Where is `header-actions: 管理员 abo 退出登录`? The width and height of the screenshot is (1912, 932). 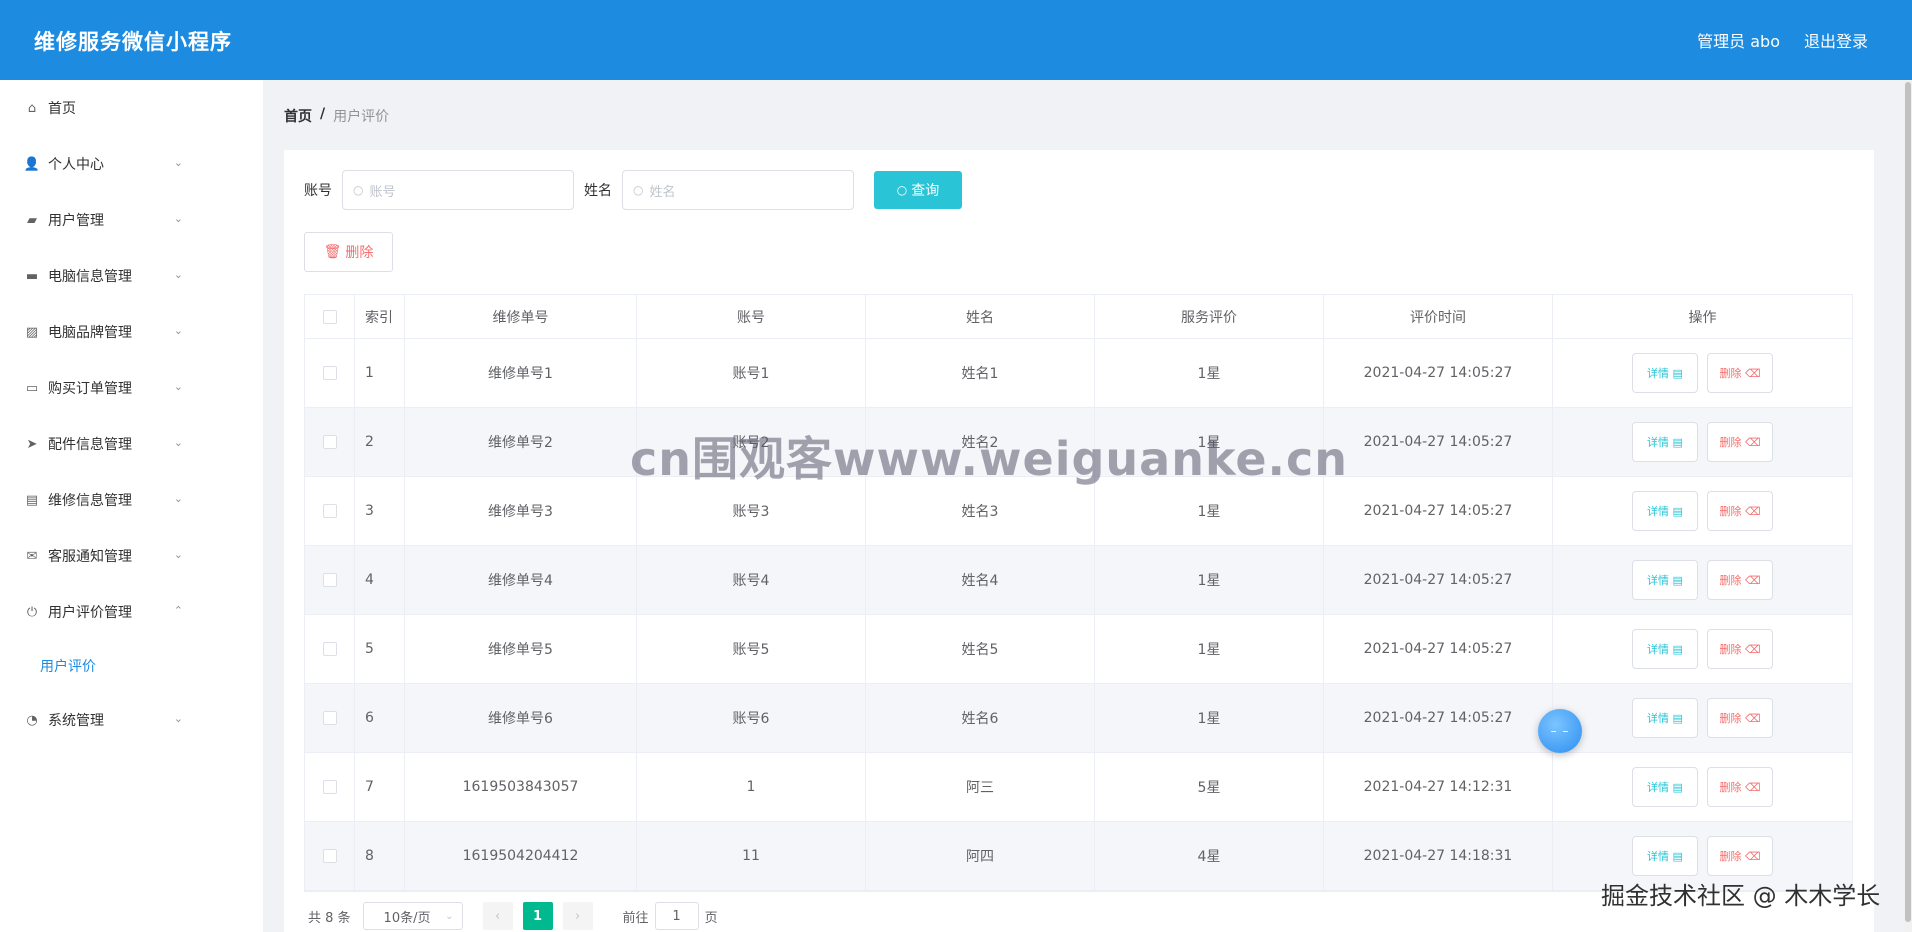 header-actions: 管理员 abo 退出登录 is located at coordinates (1782, 40).